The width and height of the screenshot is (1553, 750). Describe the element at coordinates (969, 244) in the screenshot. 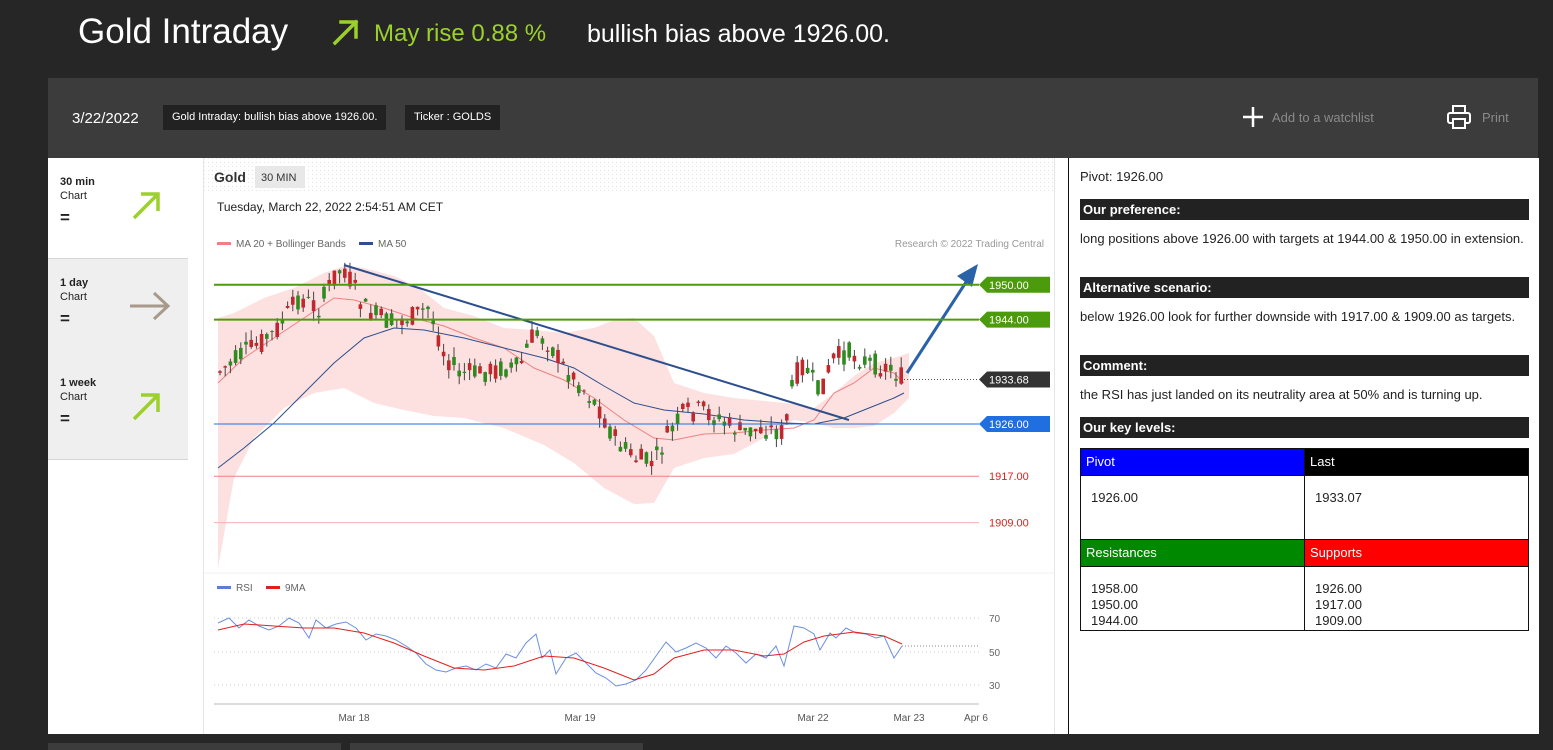

I see `chart-credit: Research © 2022 Trading Central` at that location.